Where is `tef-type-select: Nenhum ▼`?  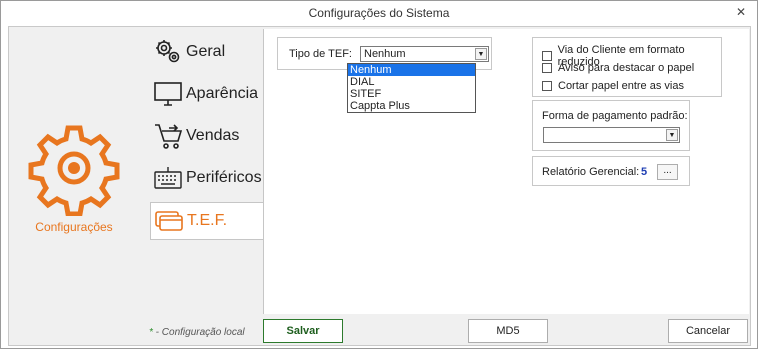
tef-type-select: Nenhum ▼ is located at coordinates (424, 54).